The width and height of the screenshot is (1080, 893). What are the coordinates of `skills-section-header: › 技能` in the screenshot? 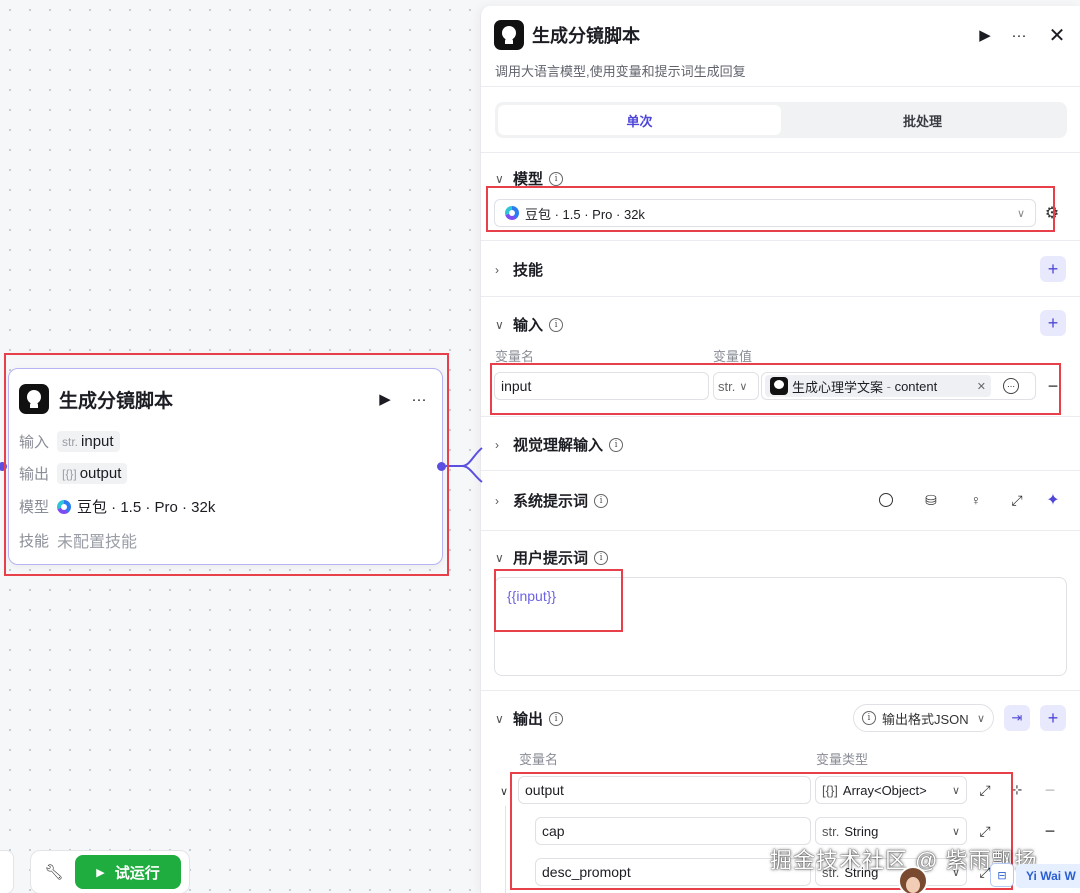 It's located at (519, 269).